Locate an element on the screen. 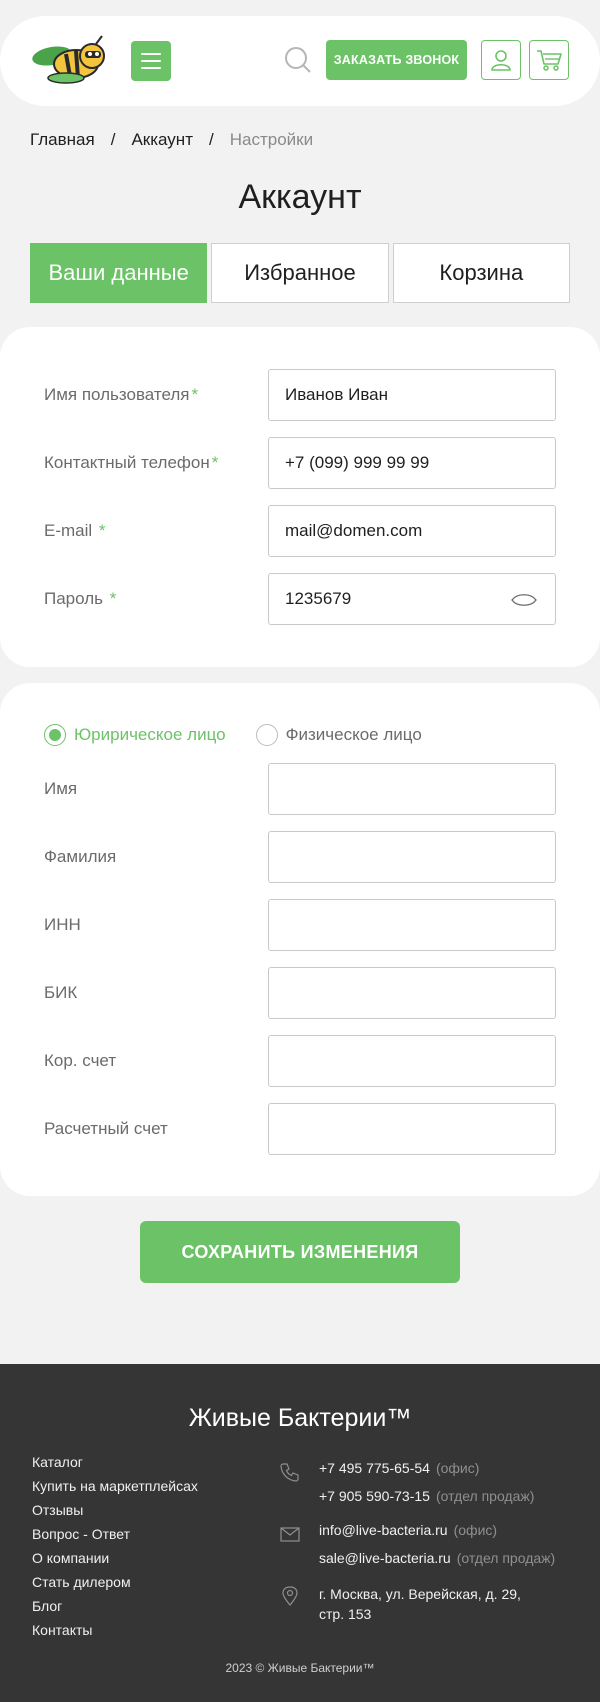 Image resolution: width=600 pixels, height=1702 pixels. email-line: sale@live-bacteria.ru (отдел продаж) is located at coordinates (437, 1558).